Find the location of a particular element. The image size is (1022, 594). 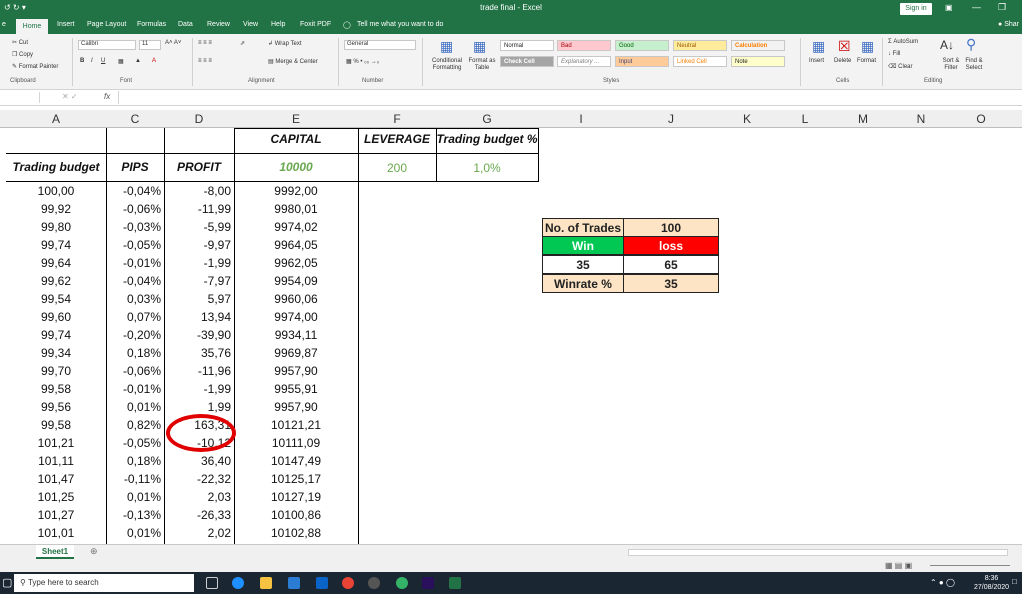

horizontal-scrollbar is located at coordinates (818, 552).